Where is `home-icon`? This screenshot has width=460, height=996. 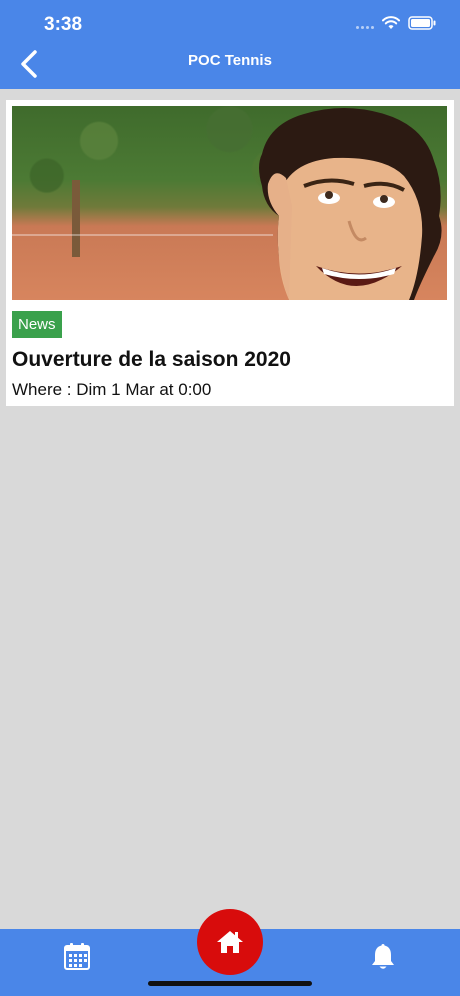 home-icon is located at coordinates (230, 942).